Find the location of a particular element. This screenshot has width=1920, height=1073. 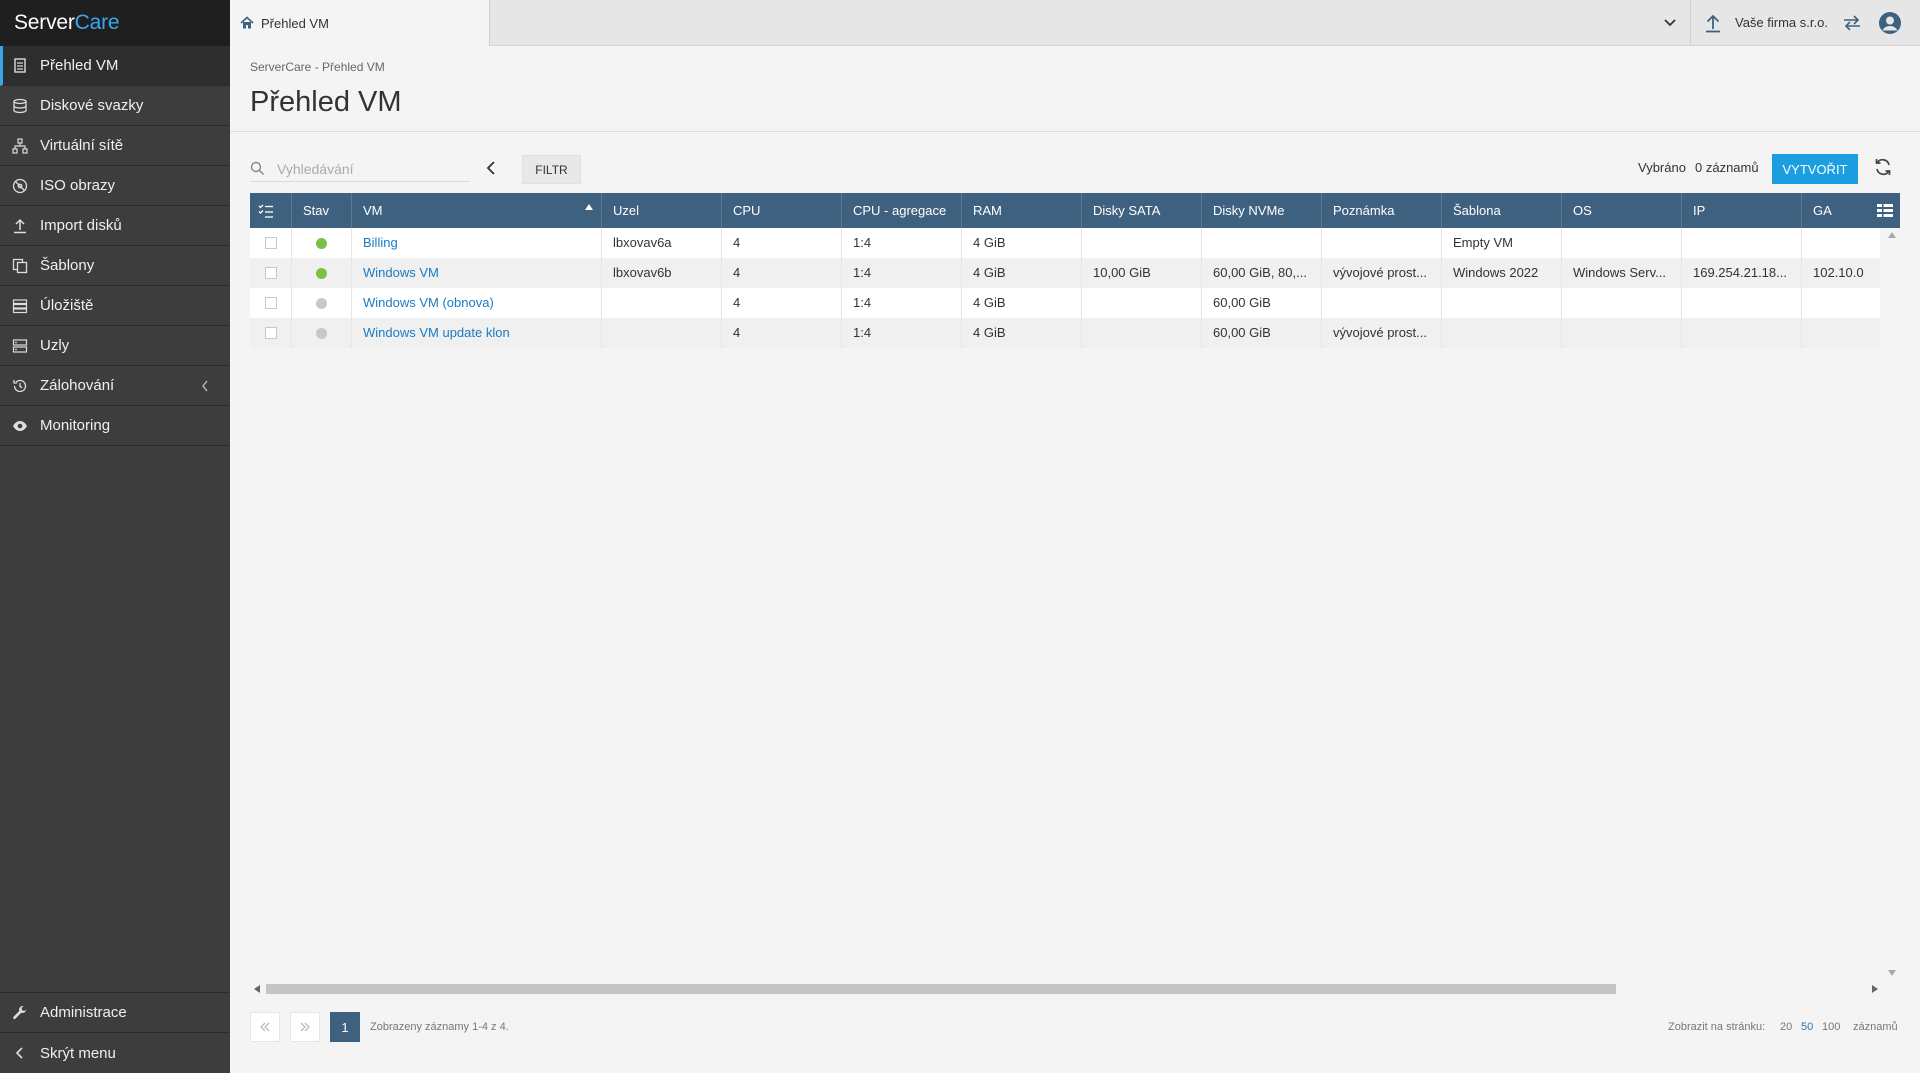

column-header-note: Poznámka is located at coordinates (1382, 210).